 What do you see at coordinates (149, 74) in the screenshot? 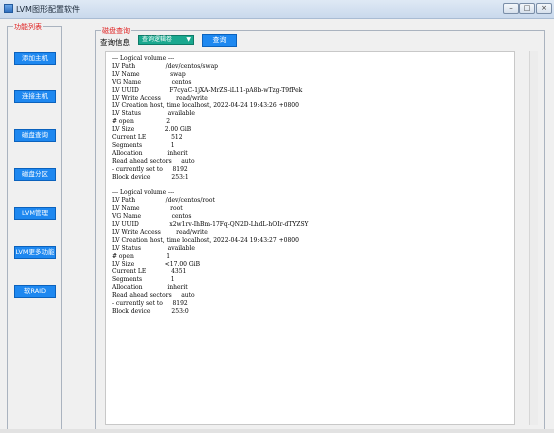
I see `output-line: LV Name swap` at bounding box center [149, 74].